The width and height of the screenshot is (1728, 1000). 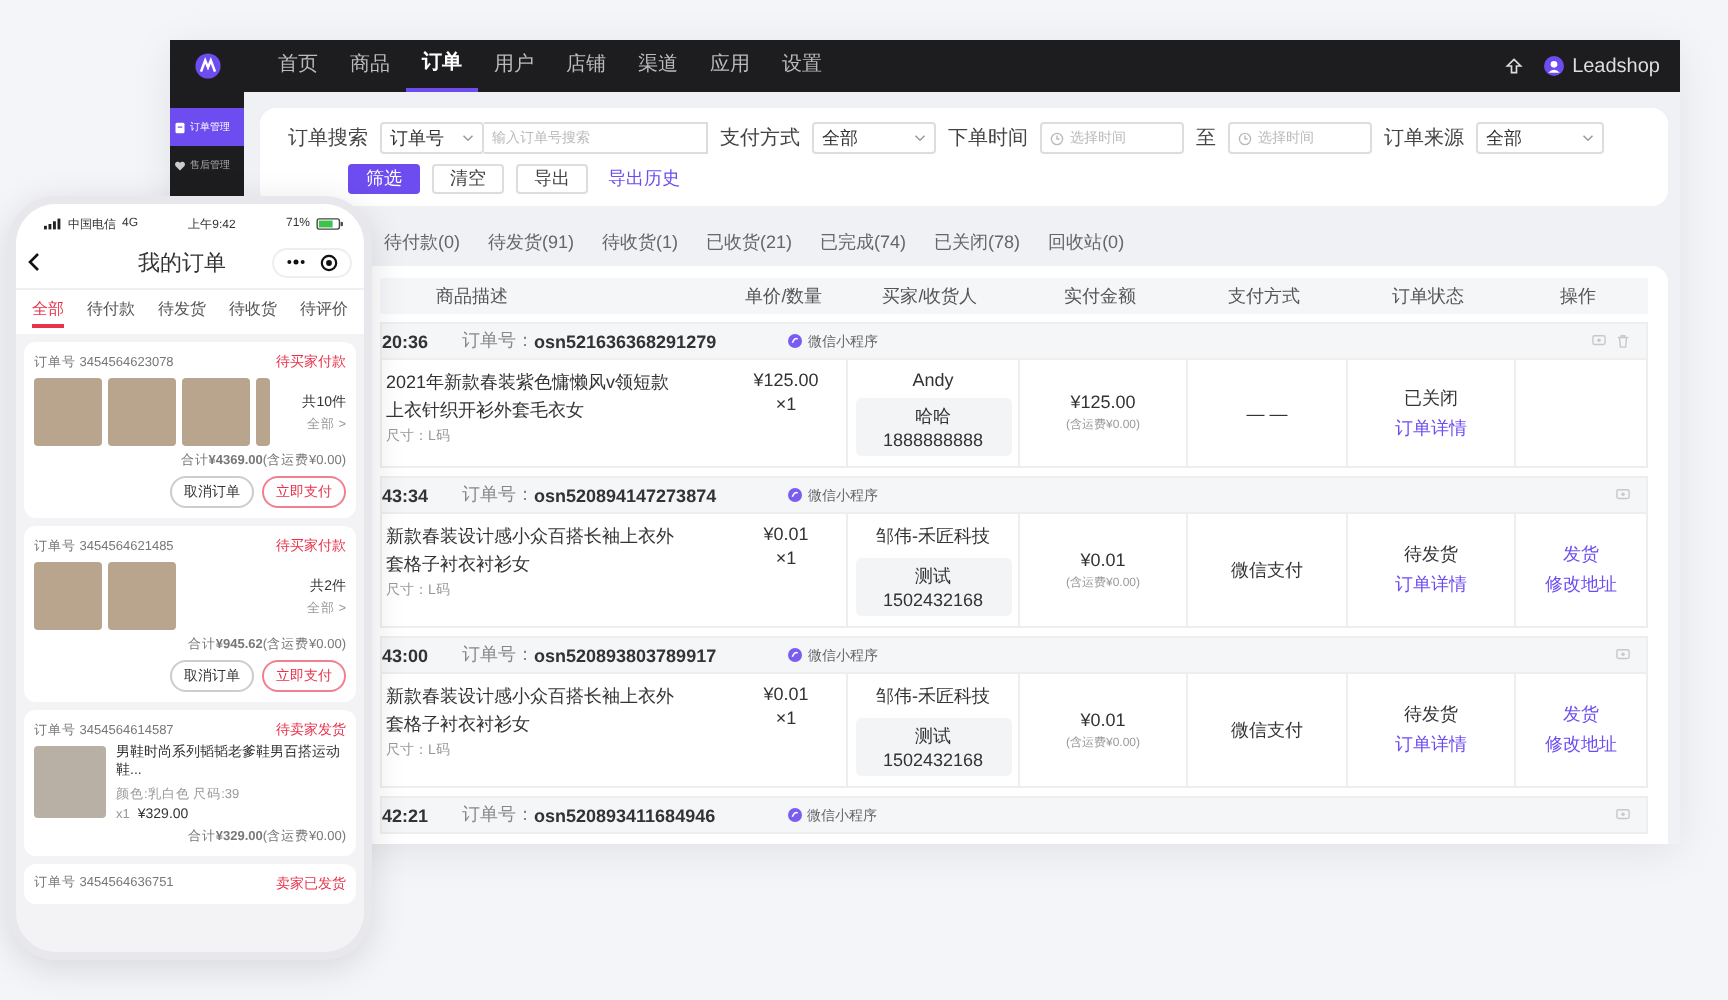 What do you see at coordinates (1554, 66) in the screenshot?
I see `avatar-icon` at bounding box center [1554, 66].